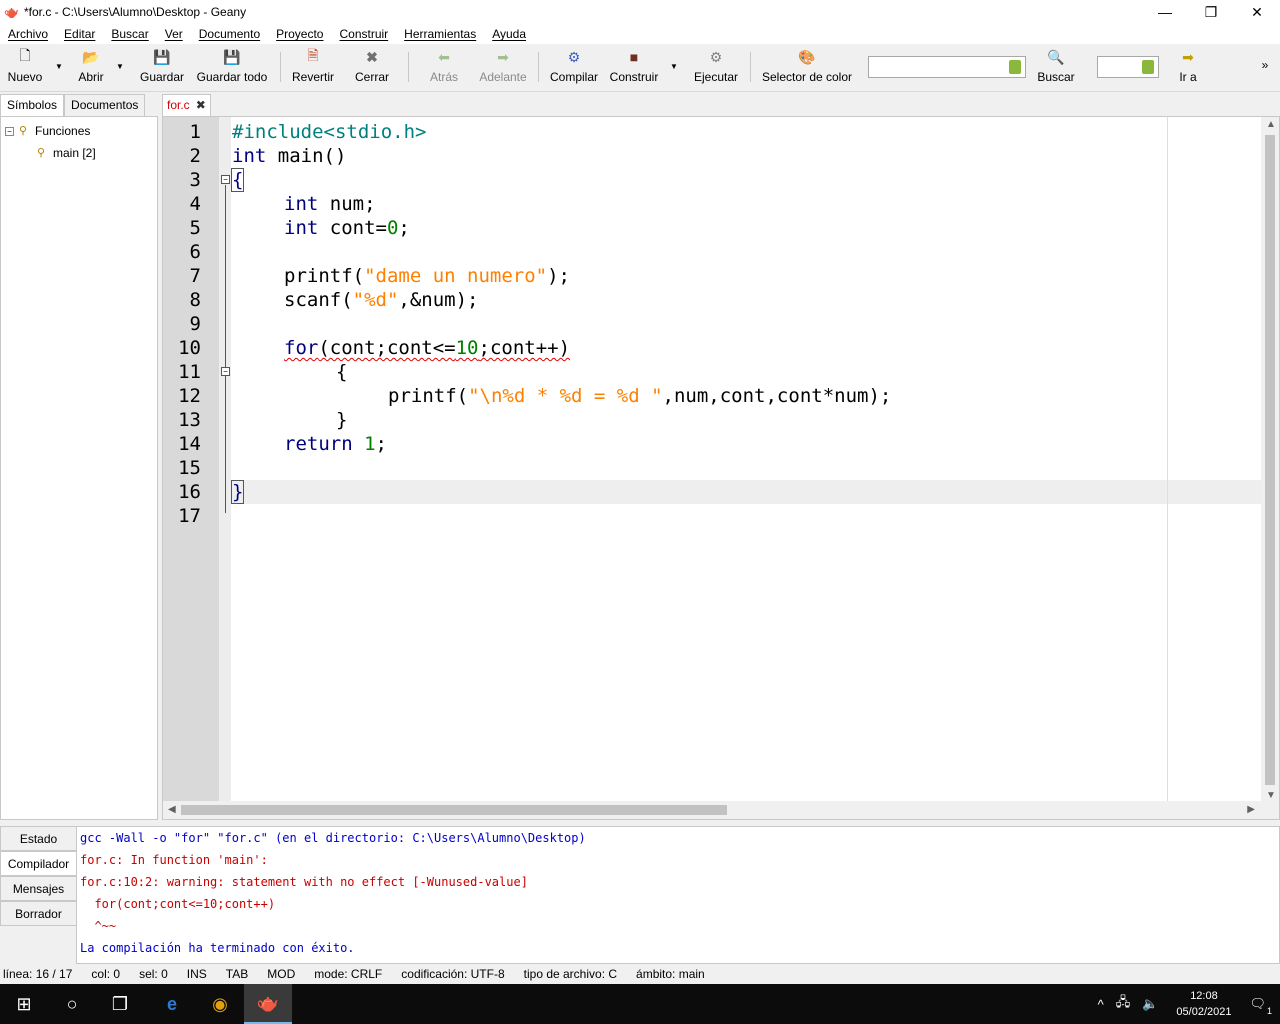  I want to click on build-dropdown-arrow-icon: ▼, so click(674, 66).